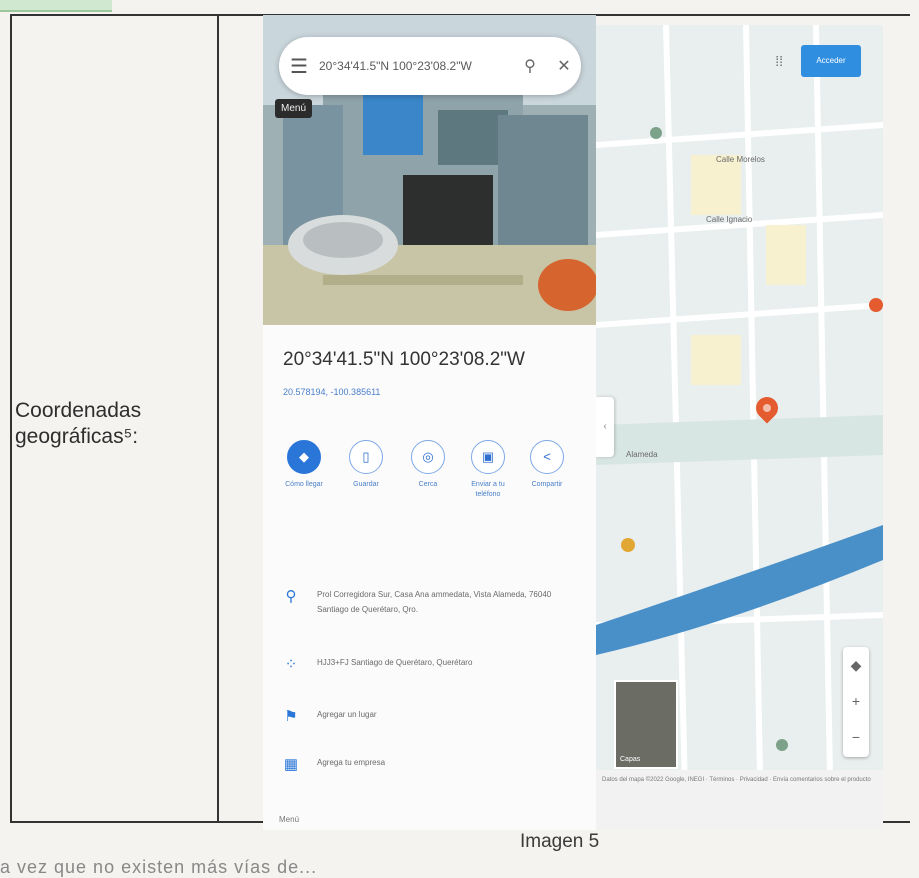 The width and height of the screenshot is (919, 878). I want to click on save-button: ▯ Guardar, so click(366, 465).